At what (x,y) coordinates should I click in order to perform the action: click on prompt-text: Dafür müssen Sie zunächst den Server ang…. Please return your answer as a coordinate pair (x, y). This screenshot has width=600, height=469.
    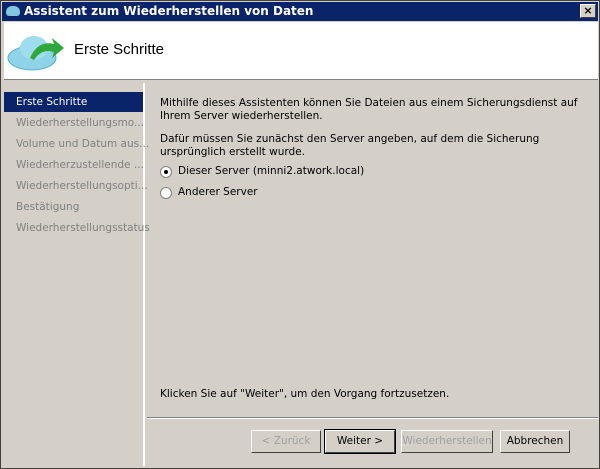
    Looking at the image, I should click on (350, 145).